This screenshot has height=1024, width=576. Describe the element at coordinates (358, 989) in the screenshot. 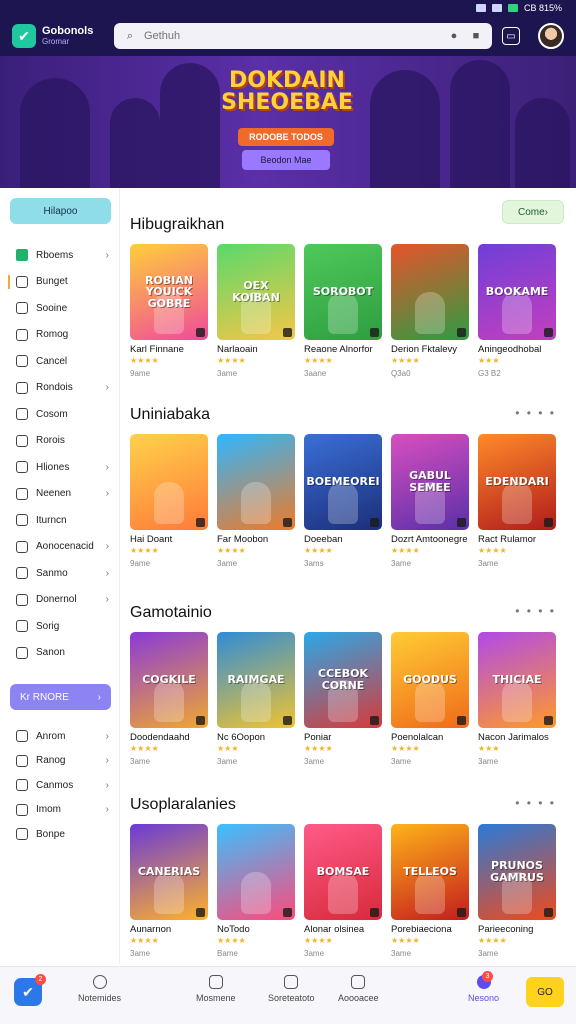

I see `nav-item-4: Aoooacee` at that location.